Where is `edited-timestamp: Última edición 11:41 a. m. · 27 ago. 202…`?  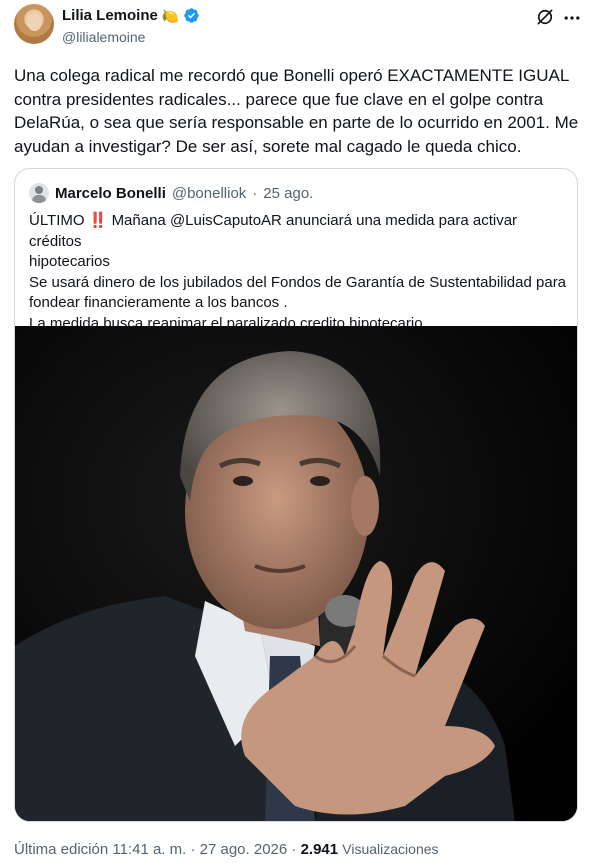 edited-timestamp: Última edición 11:41 a. m. · 27 ago. 202… is located at coordinates (155, 849).